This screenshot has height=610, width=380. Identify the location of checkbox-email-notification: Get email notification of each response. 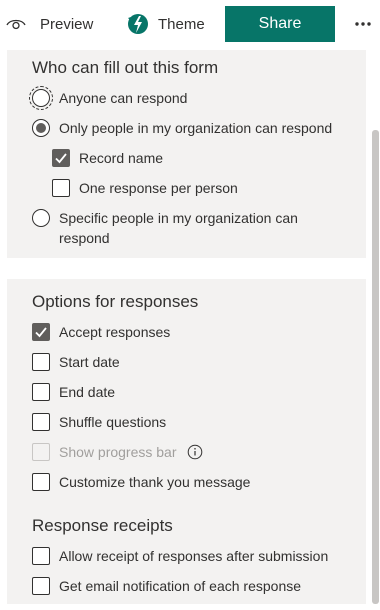
(166, 586).